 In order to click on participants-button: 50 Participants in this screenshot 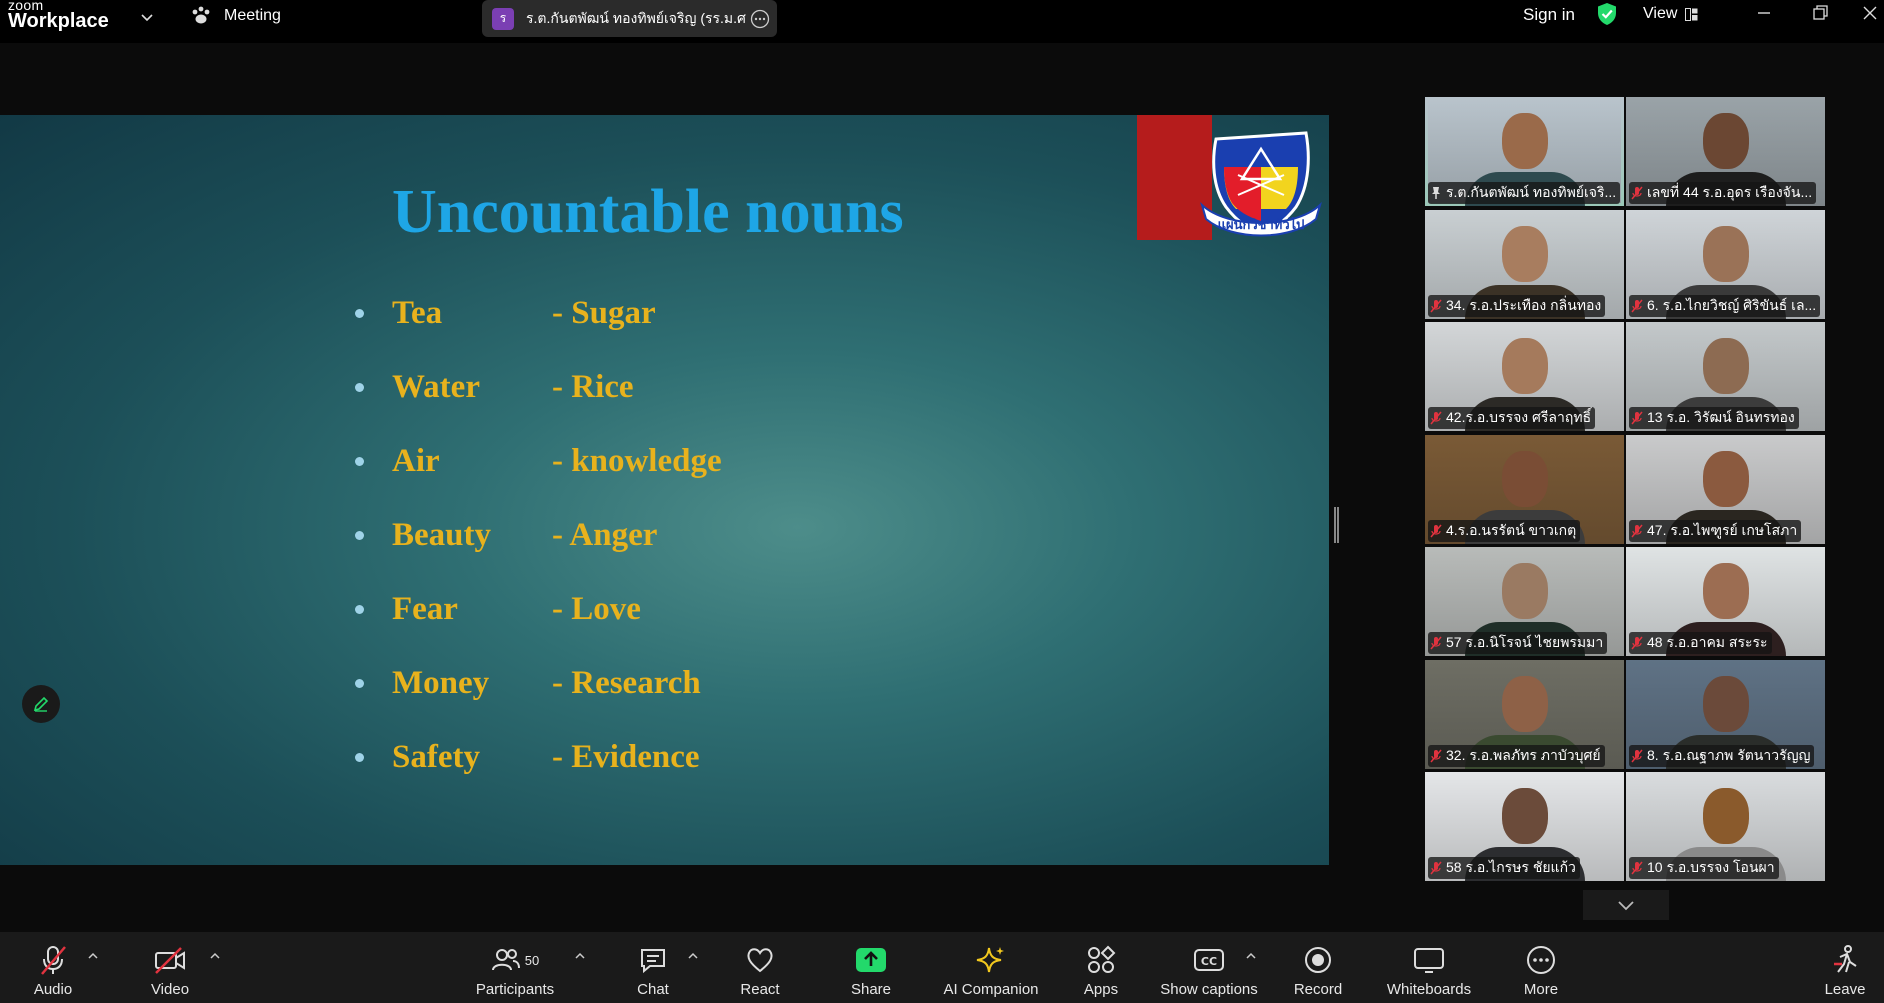, I will do `click(515, 970)`.